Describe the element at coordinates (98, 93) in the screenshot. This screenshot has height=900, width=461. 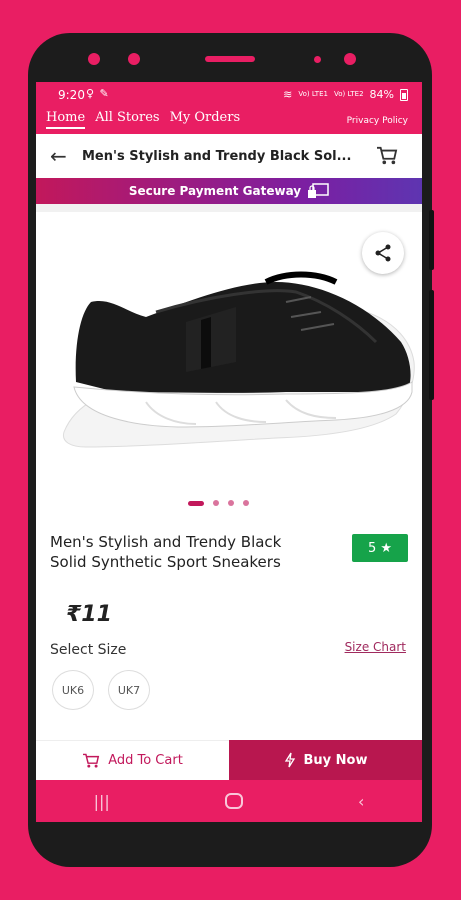
I see `status-icons: ♀ ✎` at that location.